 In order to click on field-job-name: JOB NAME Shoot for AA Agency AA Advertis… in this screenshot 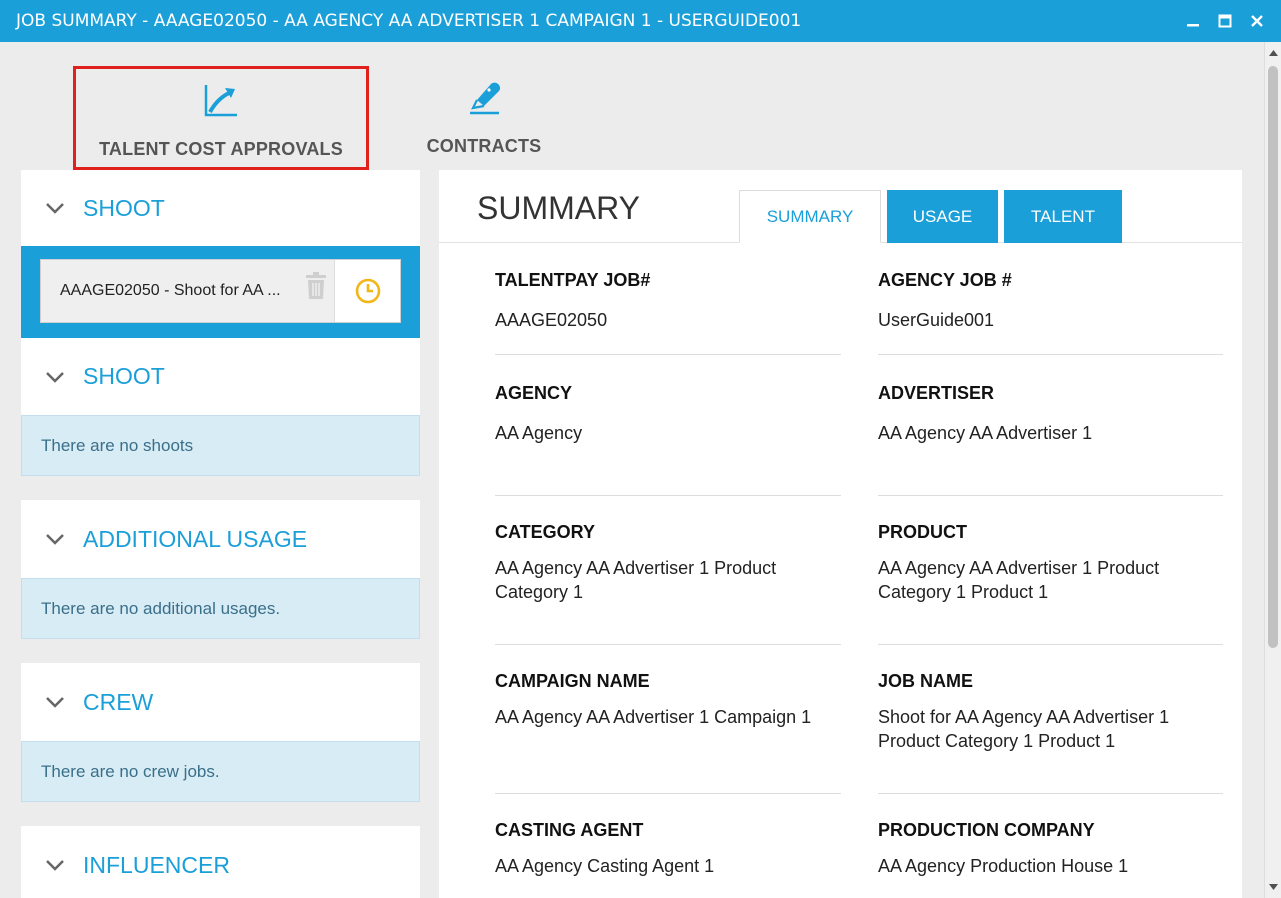, I will do `click(1050, 719)`.